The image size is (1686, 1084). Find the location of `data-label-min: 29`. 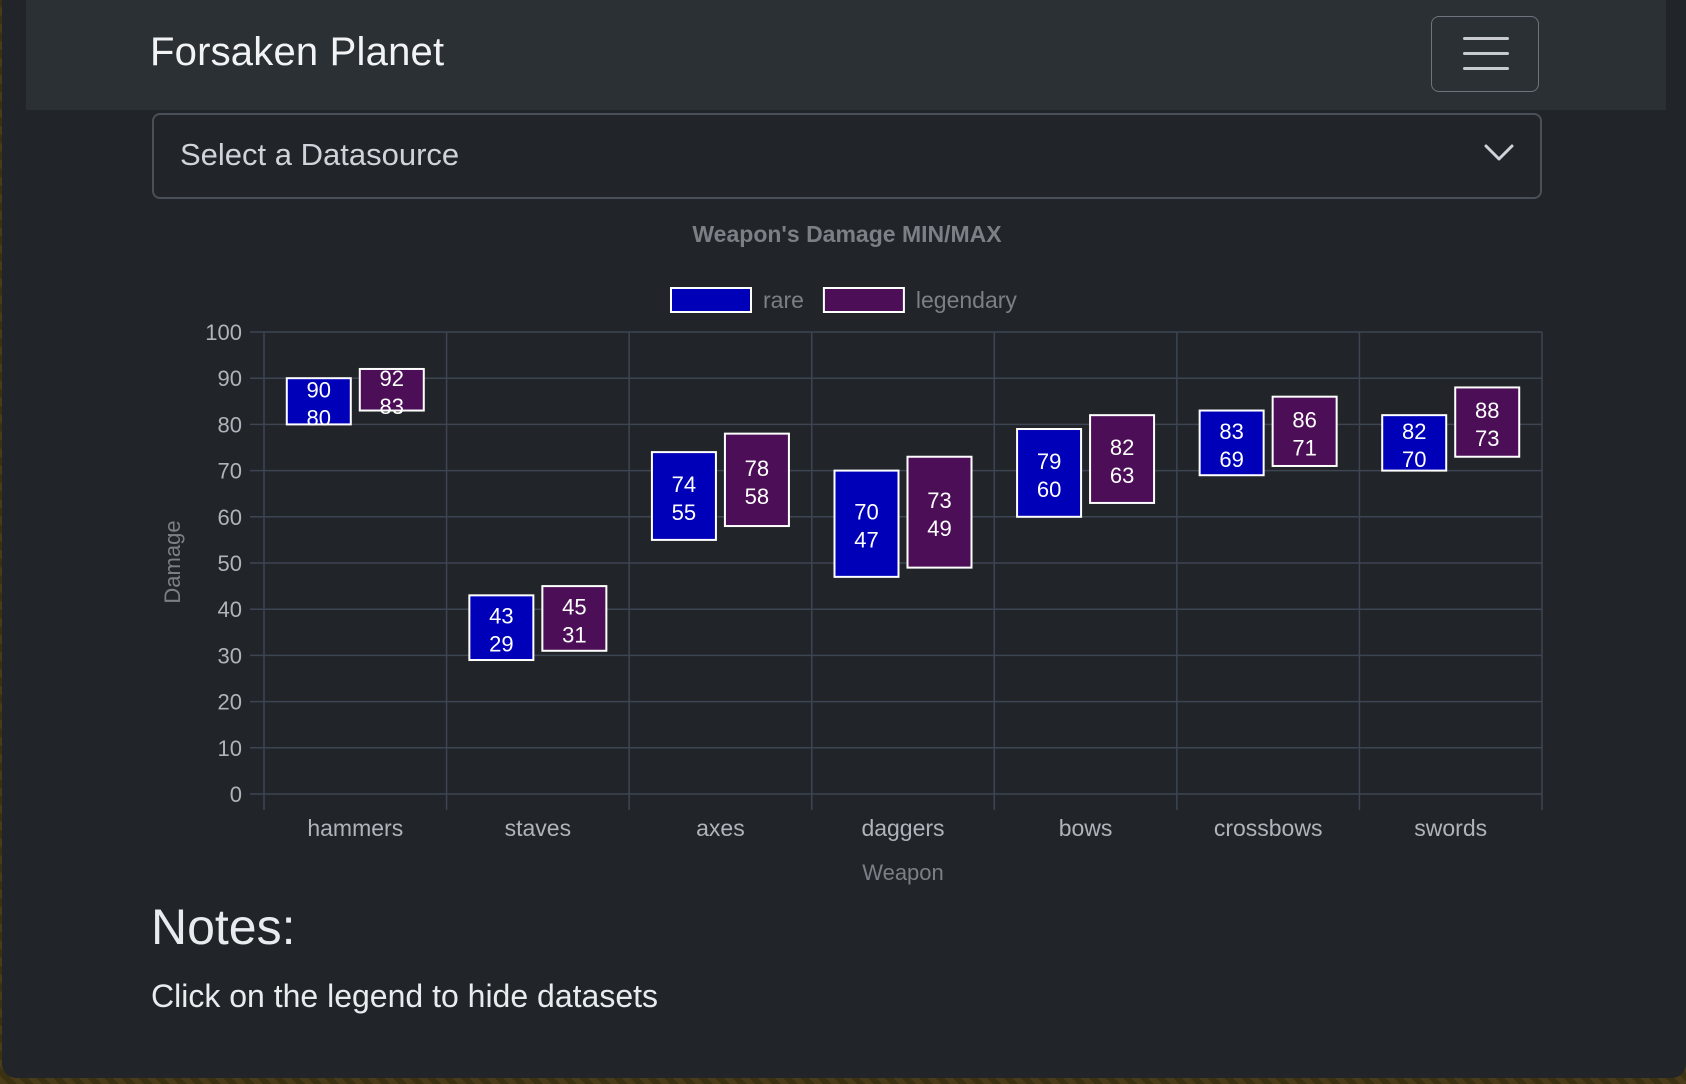

data-label-min: 29 is located at coordinates (501, 644).